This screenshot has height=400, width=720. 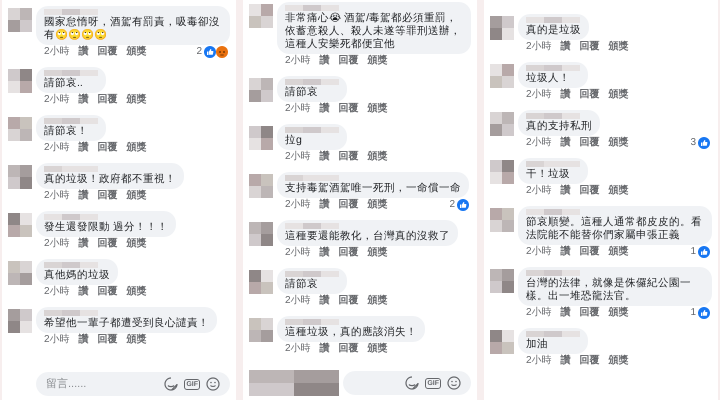 I want to click on comment-text: 國家怠惰呀，酒駕有罰責，吸毒卻沒有🙄🙄🙄🙄, so click(x=132, y=29).